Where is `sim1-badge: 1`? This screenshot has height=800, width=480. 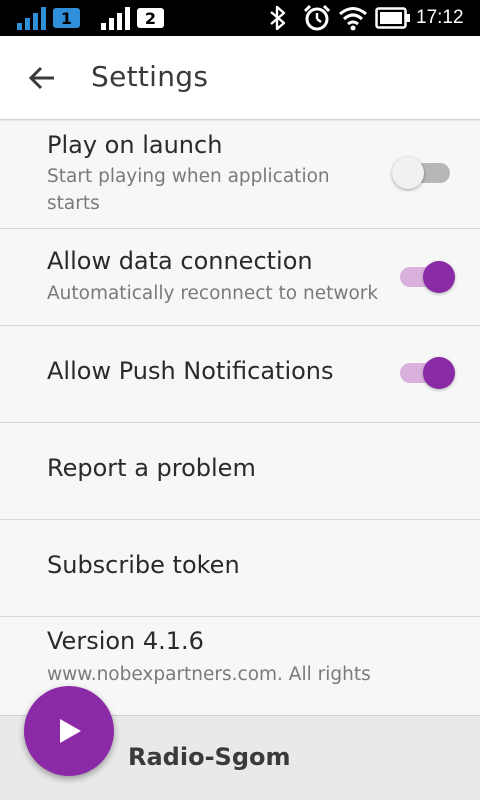
sim1-badge: 1 is located at coordinates (66, 18).